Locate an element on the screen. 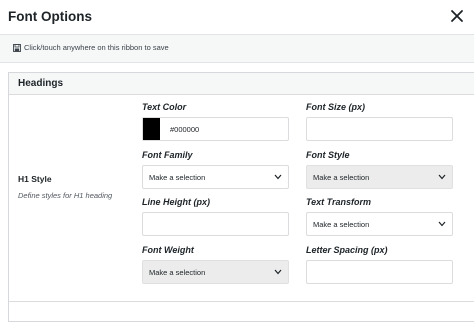  font-size-label: Font Size (px) is located at coordinates (335, 107).